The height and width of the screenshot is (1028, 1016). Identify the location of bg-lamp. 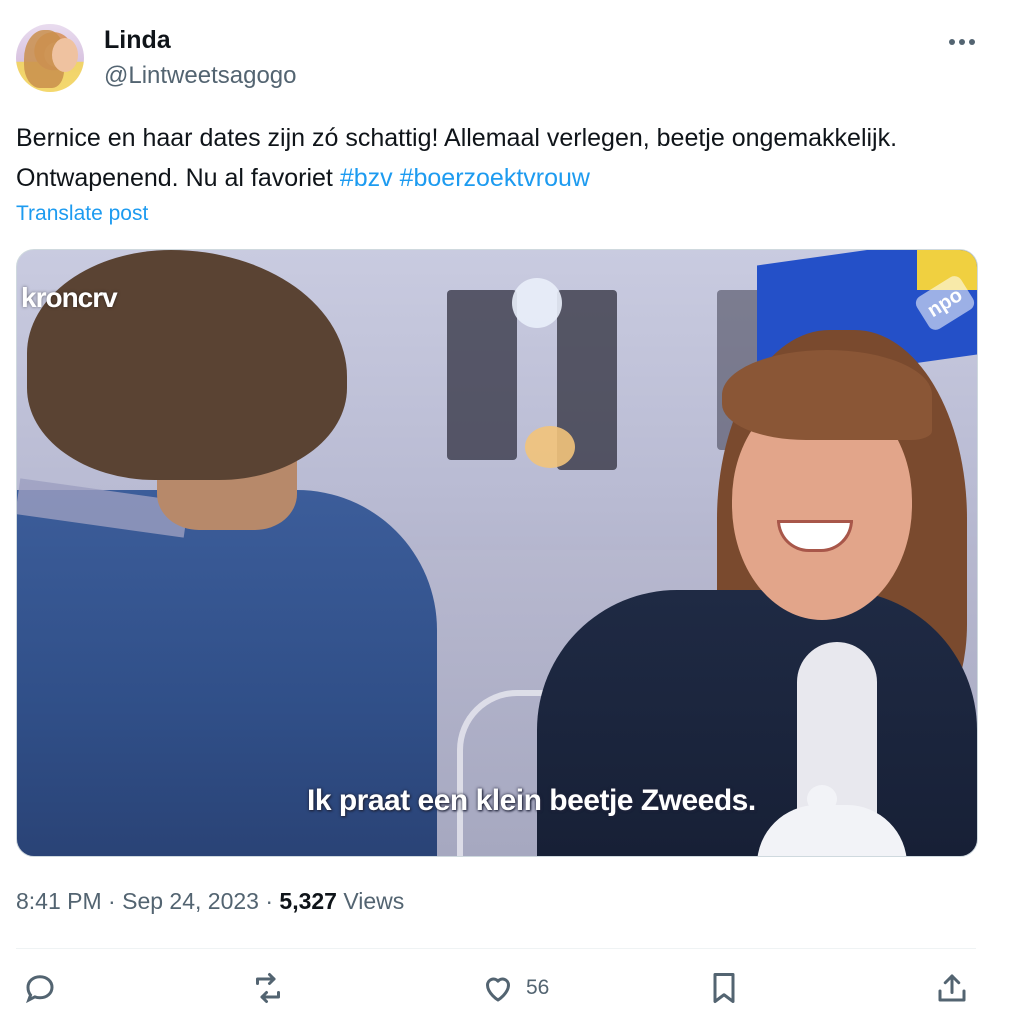
(550, 447).